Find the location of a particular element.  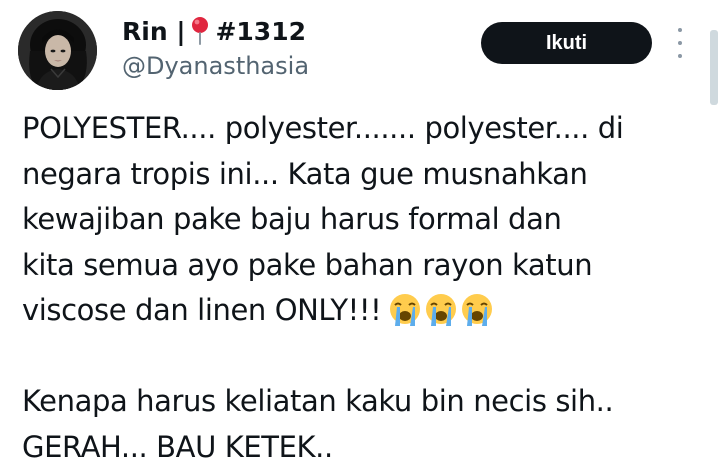

author-handle: @Dyanasthasia is located at coordinates (215, 66).